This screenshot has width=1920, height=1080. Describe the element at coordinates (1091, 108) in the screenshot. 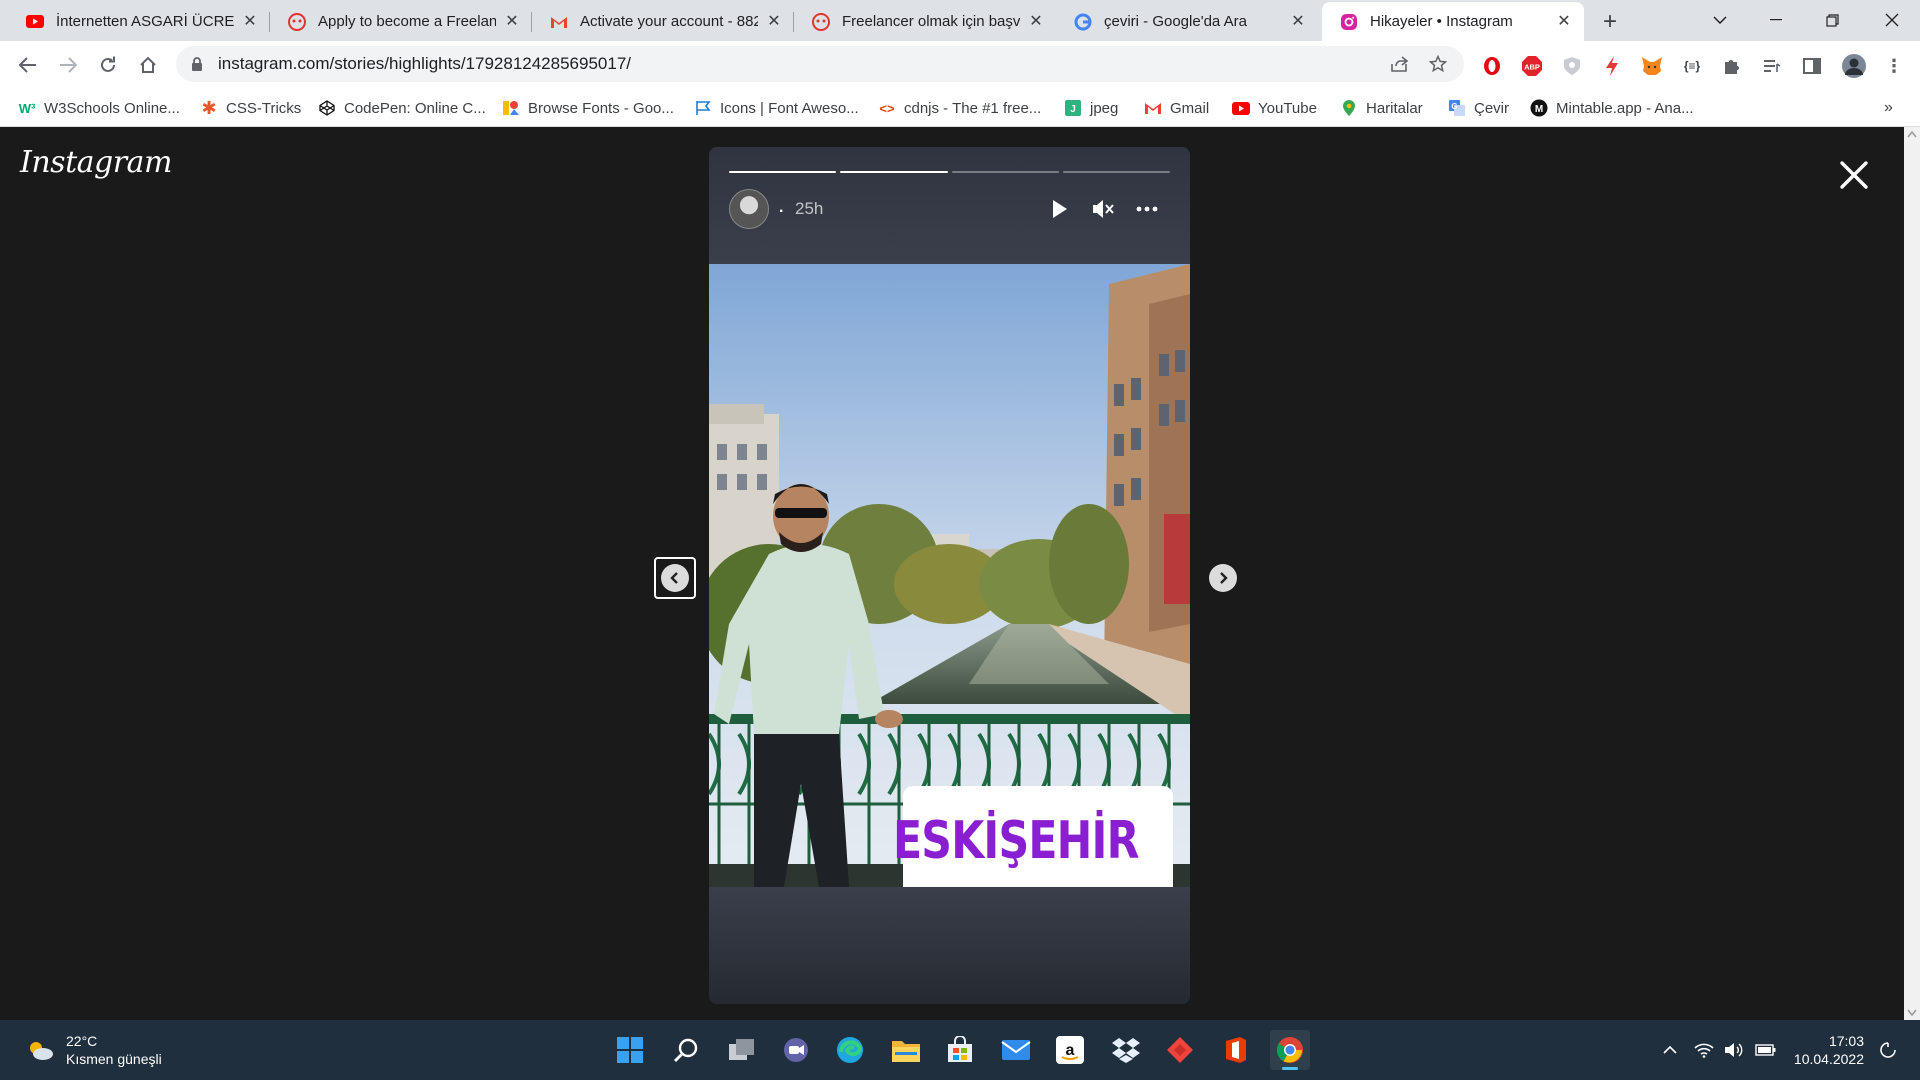

I see `bookmark-jpeg: Jjpeg` at that location.